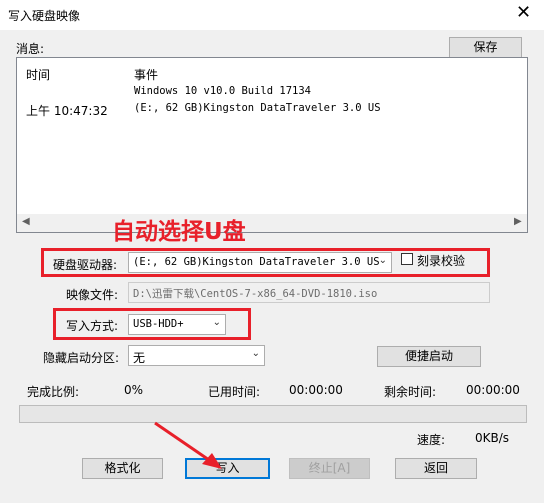 This screenshot has width=544, height=503. What do you see at coordinates (272, 223) in the screenshot?
I see `horizontal-scrollbar: ◀ ▶` at bounding box center [272, 223].